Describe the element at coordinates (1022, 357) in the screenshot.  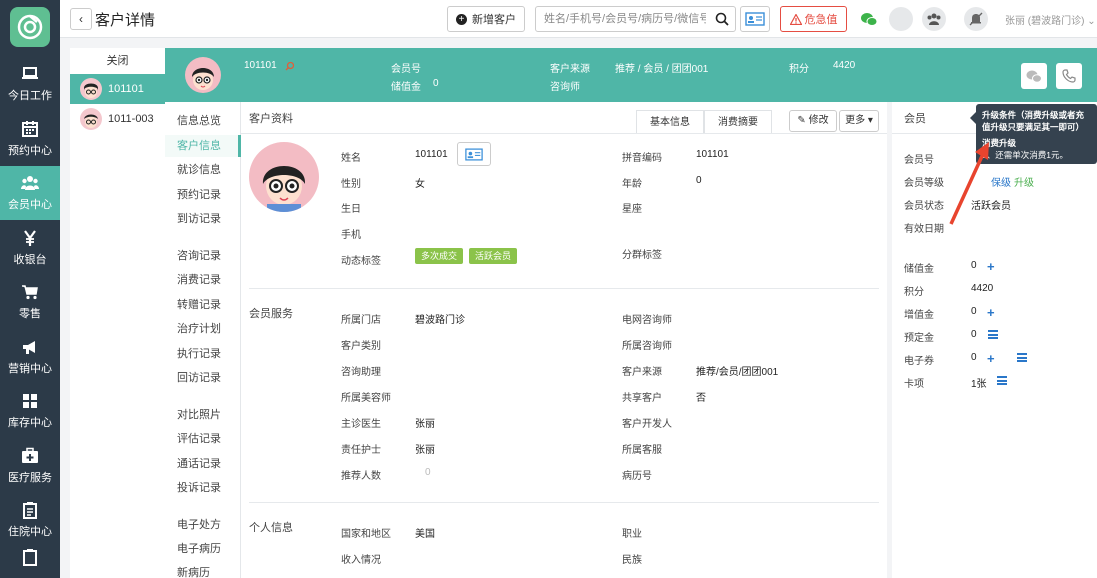
I see `coupon-list-icon` at that location.